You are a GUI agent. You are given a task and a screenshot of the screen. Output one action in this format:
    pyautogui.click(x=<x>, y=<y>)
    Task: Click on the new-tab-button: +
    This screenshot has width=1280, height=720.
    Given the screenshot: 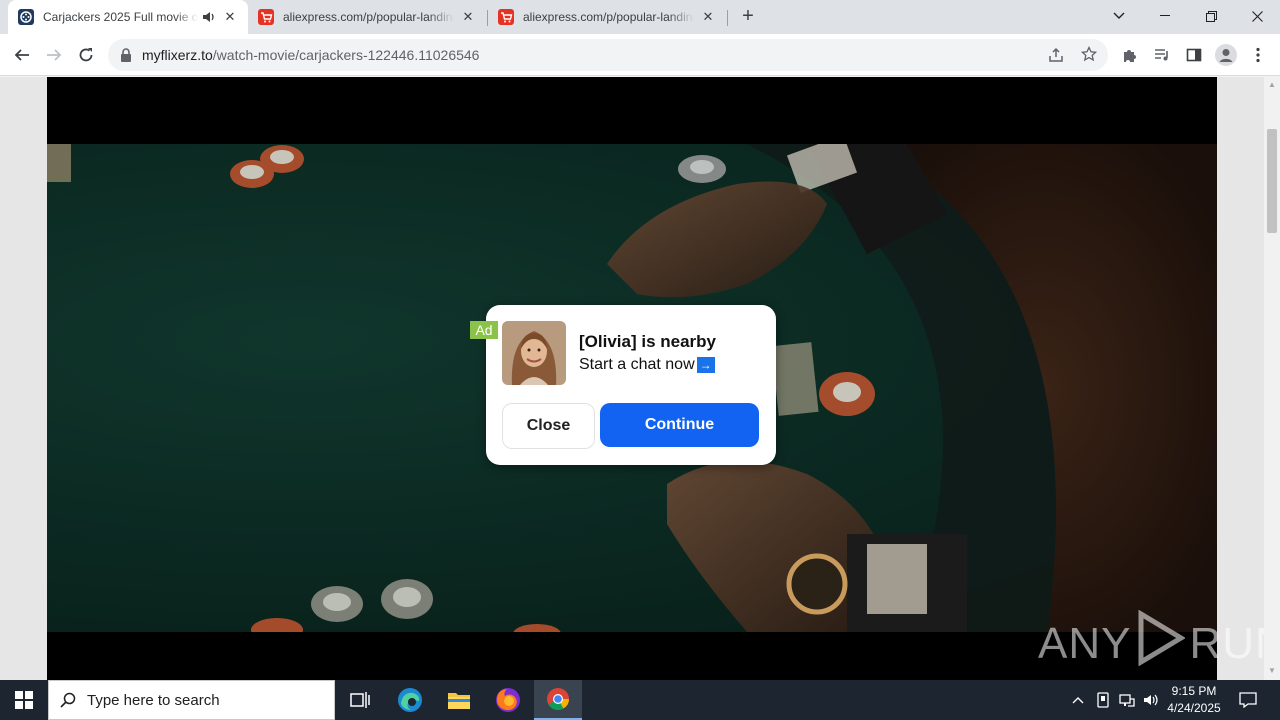 What is the action you would take?
    pyautogui.click(x=748, y=16)
    